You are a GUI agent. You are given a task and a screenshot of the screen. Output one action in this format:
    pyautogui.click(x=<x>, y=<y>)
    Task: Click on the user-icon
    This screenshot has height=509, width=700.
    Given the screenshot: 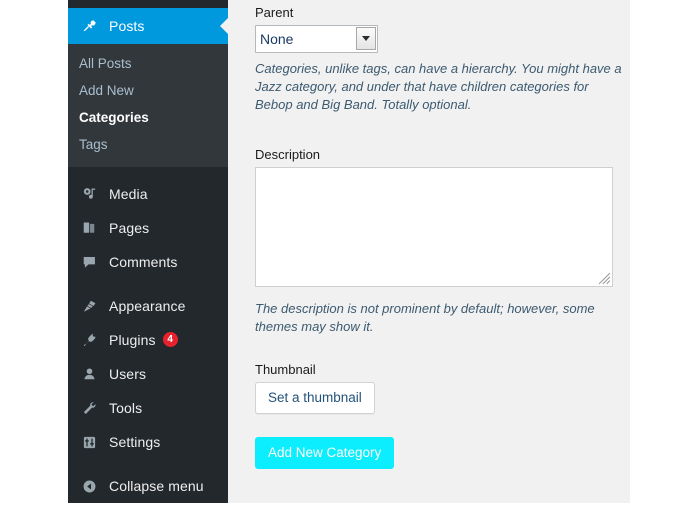 What is the action you would take?
    pyautogui.click(x=89, y=374)
    